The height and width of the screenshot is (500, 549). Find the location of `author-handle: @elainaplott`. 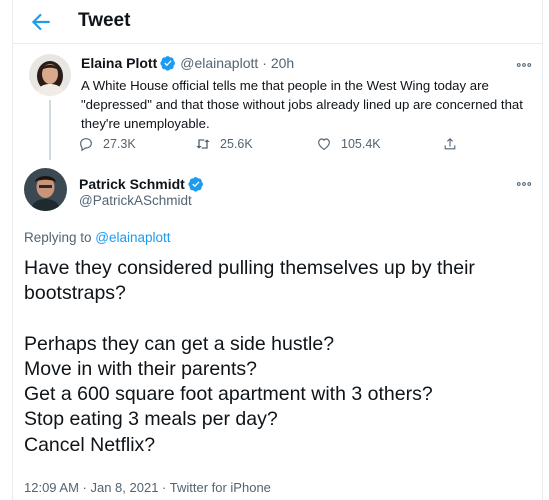

author-handle: @elainaplott is located at coordinates (219, 63).